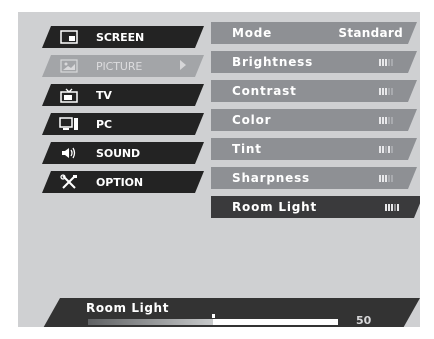  What do you see at coordinates (119, 182) in the screenshot?
I see `menu-item-label: OPTION` at bounding box center [119, 182].